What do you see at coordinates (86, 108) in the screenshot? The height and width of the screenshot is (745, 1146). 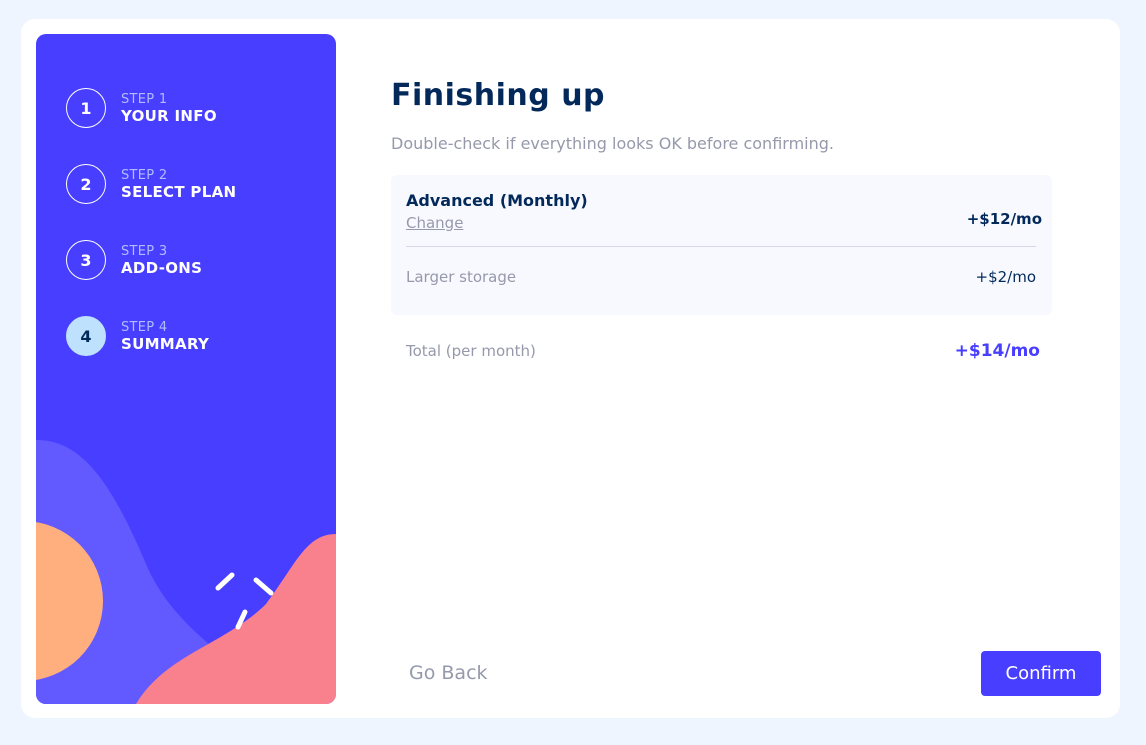 I see `step-number: 1` at bounding box center [86, 108].